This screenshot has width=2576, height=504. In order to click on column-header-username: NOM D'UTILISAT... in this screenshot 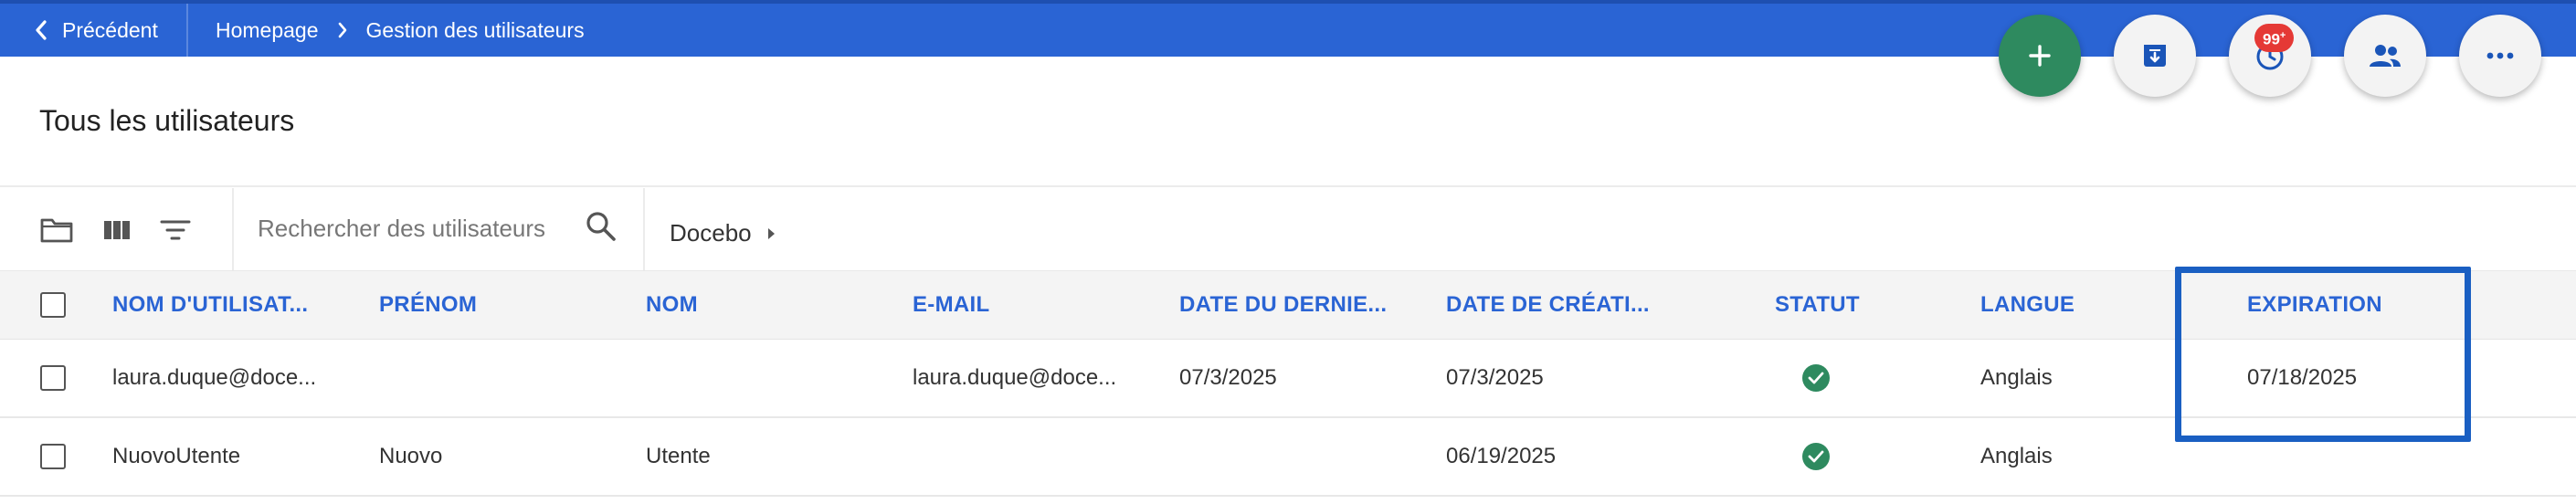, I will do `click(210, 305)`.